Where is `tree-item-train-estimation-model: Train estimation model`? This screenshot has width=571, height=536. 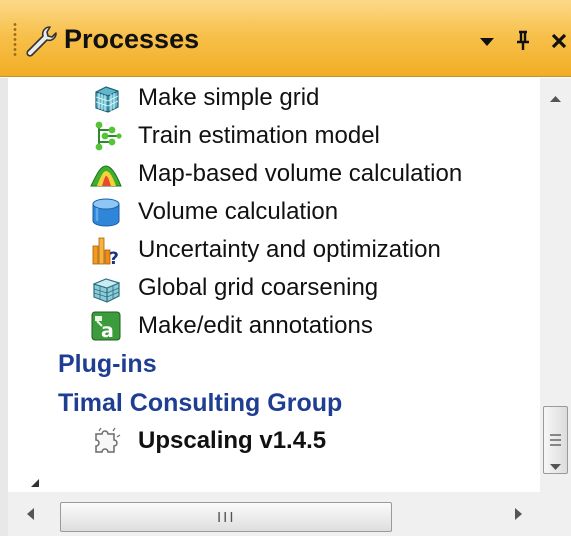
tree-item-train-estimation-model: Train estimation model is located at coordinates (235, 136).